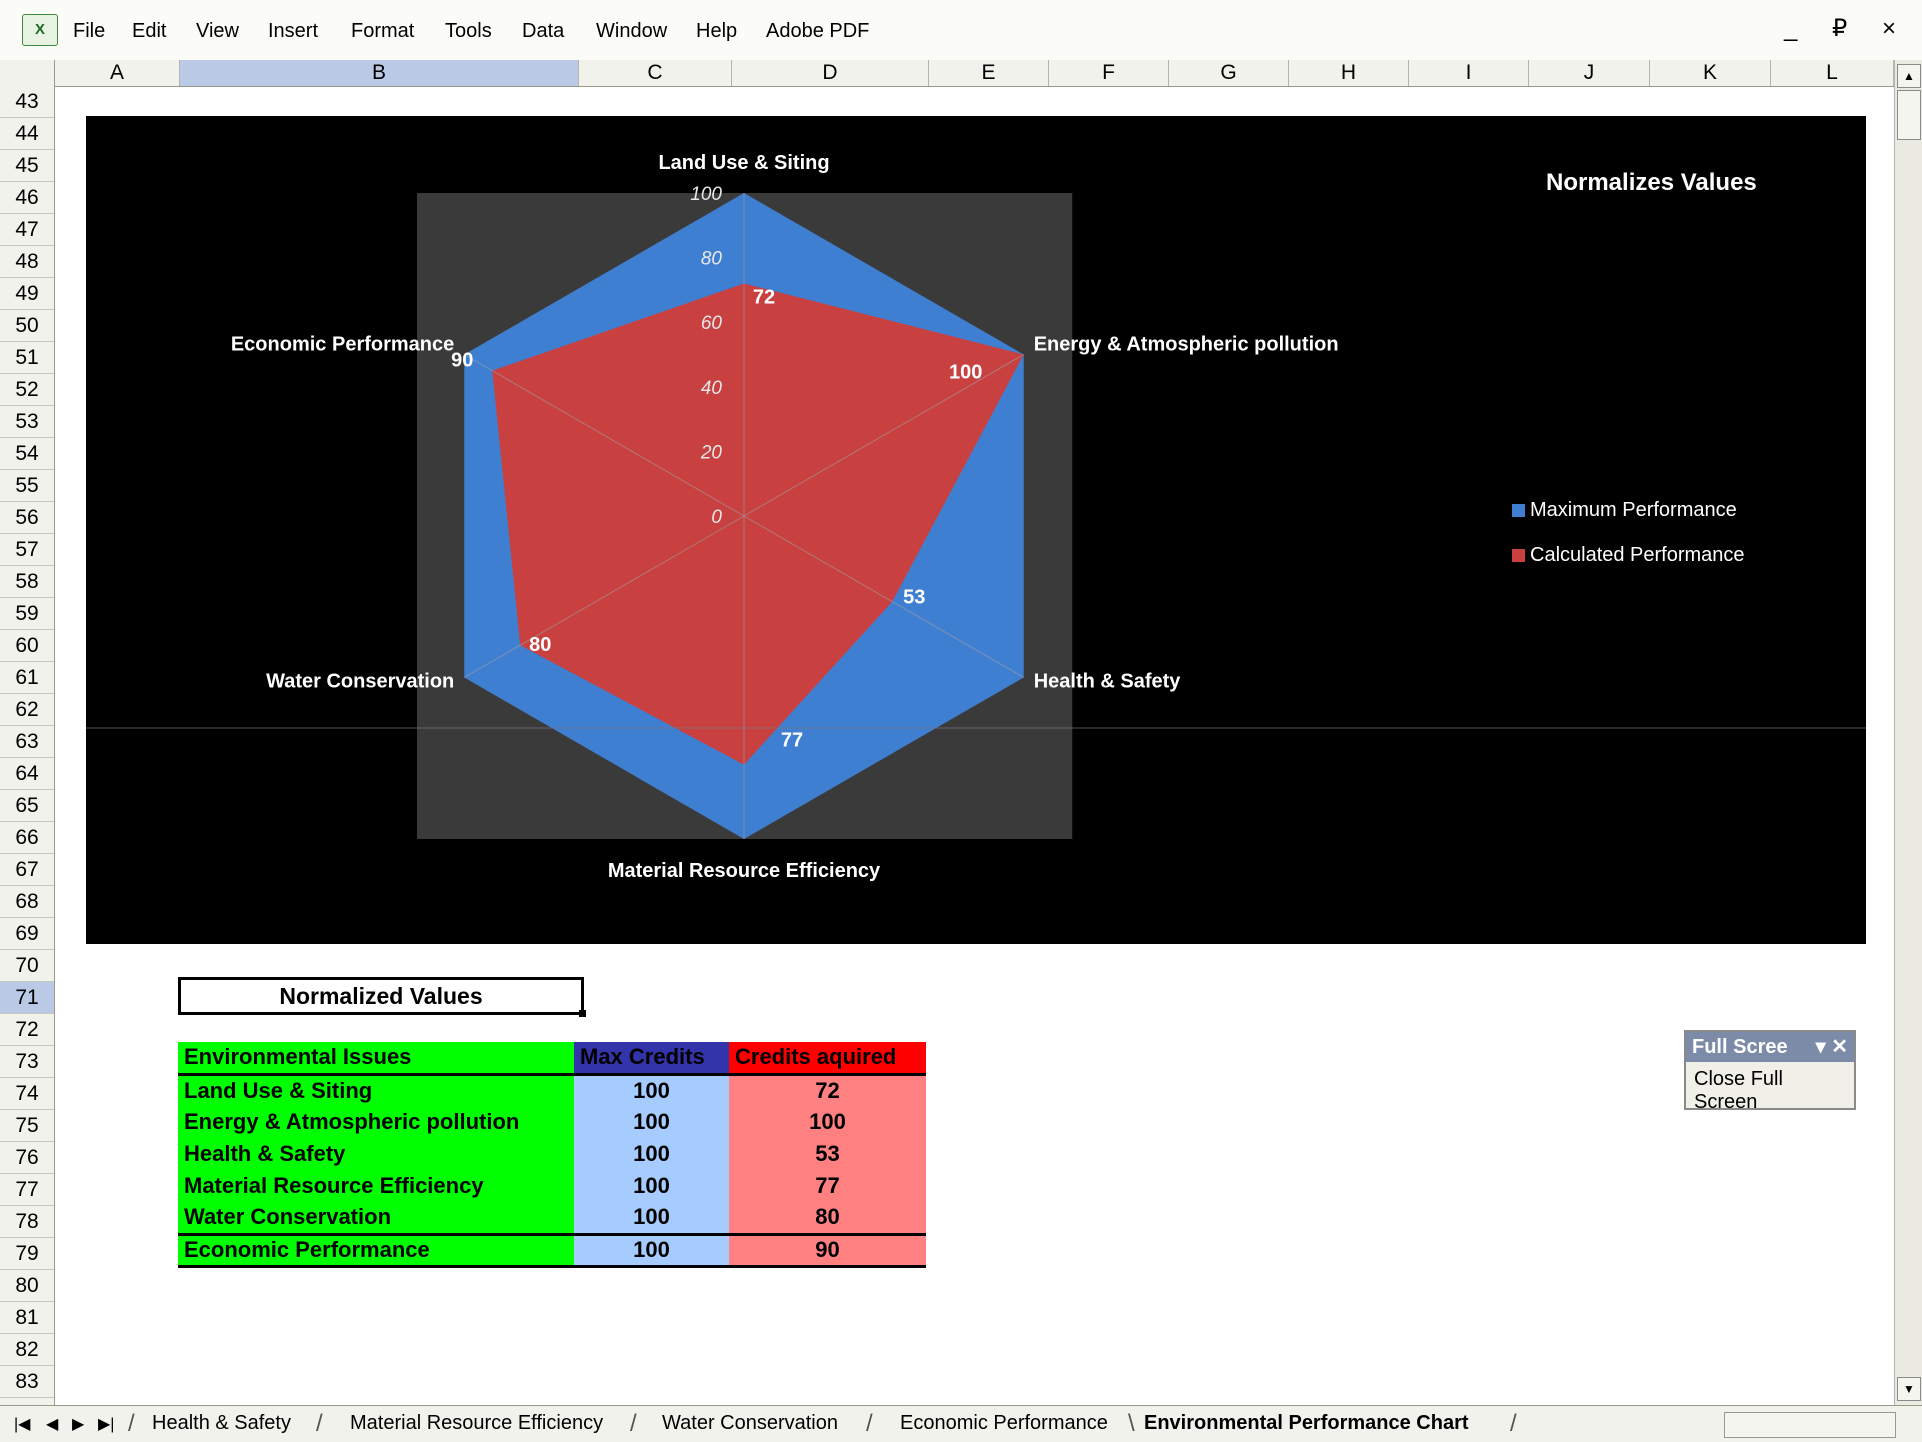 This screenshot has height=1442, width=1922. I want to click on sheet-tab-environmental-performance-chart: Environmental Performance Chart, so click(1306, 1423).